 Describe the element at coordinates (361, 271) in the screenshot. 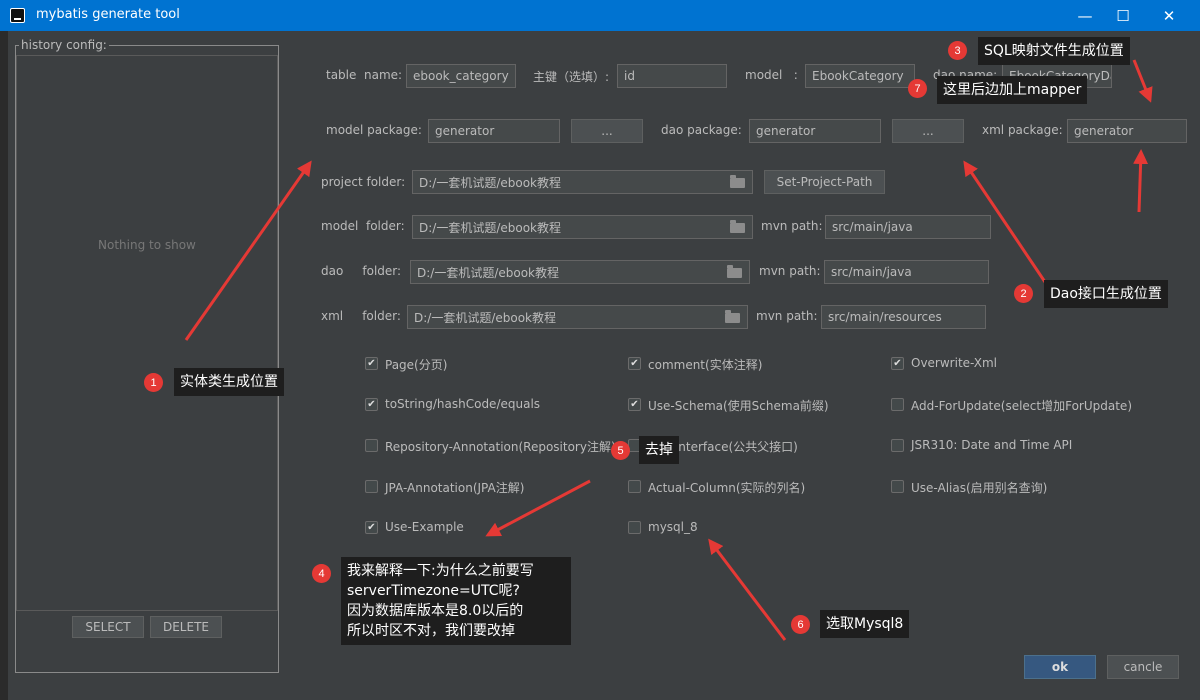

I see `dao-folder-label: dao folder:` at that location.